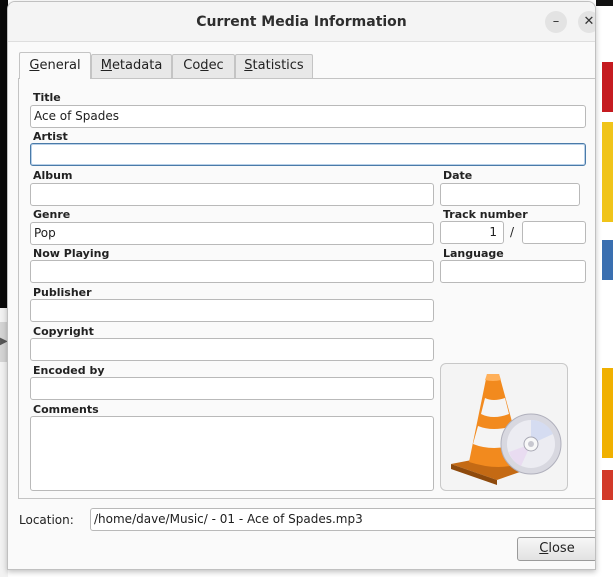  What do you see at coordinates (63, 331) in the screenshot?
I see `copyright-label: Copyright` at bounding box center [63, 331].